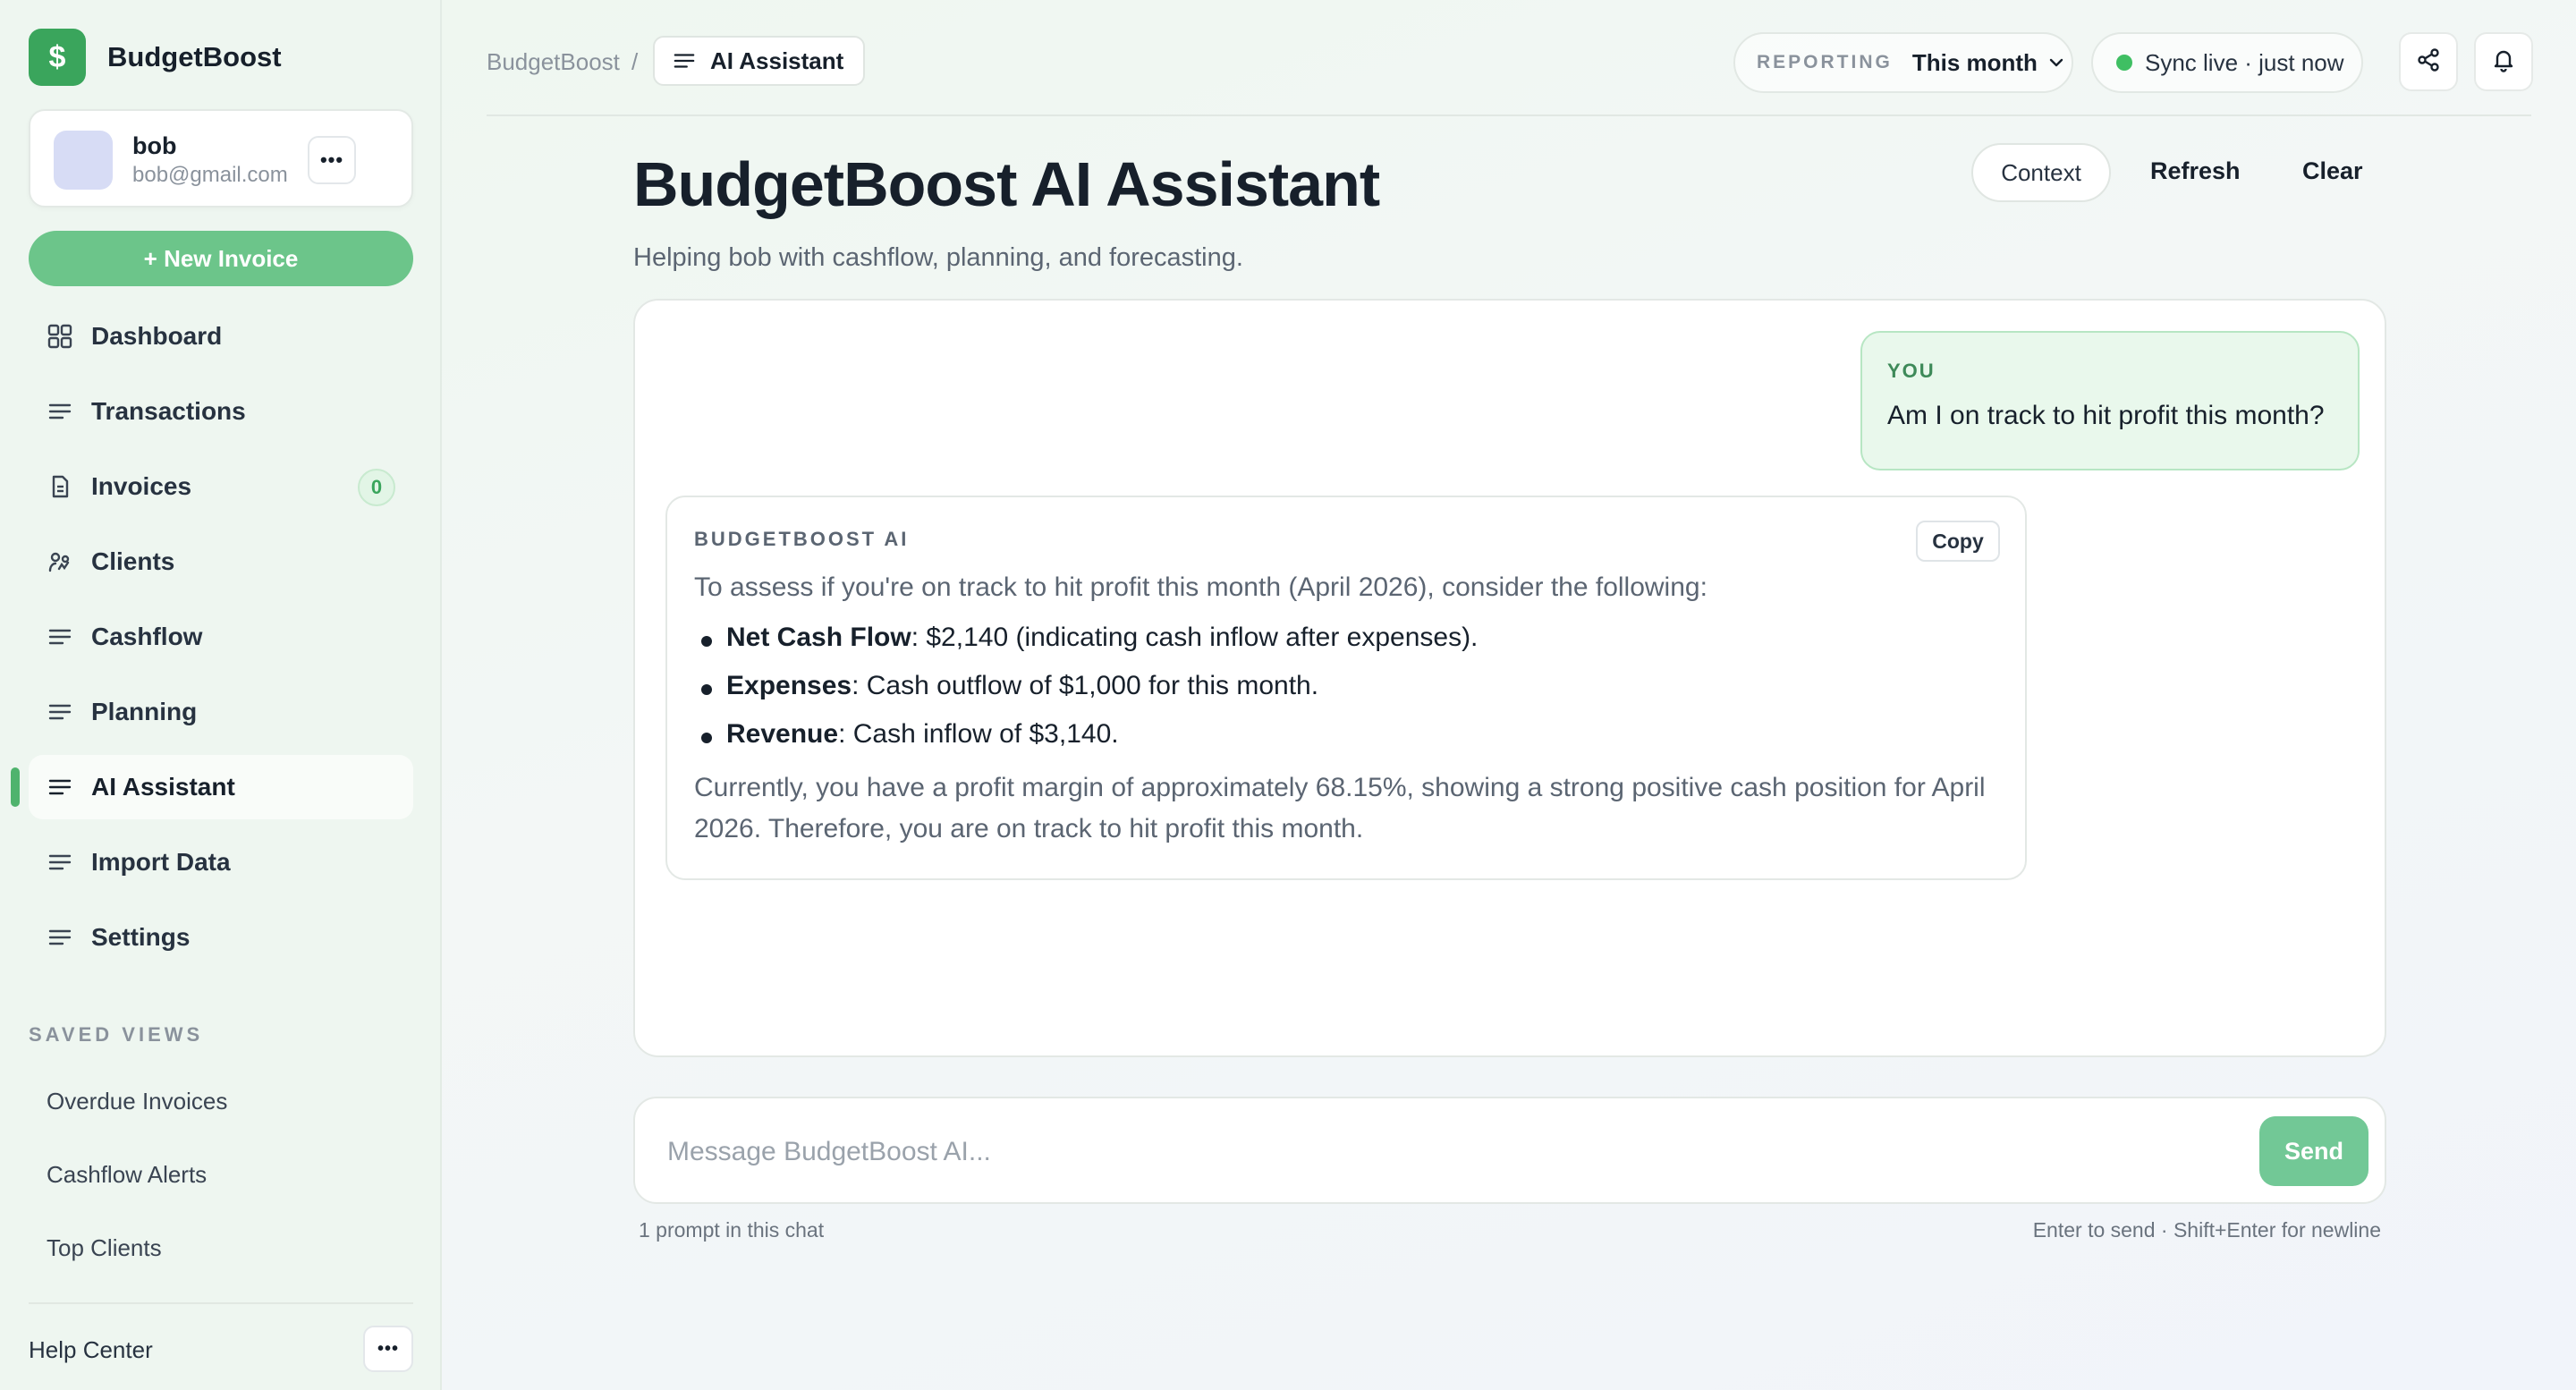  What do you see at coordinates (1903, 62) in the screenshot?
I see `reporting-period-select: REPORTING This month` at bounding box center [1903, 62].